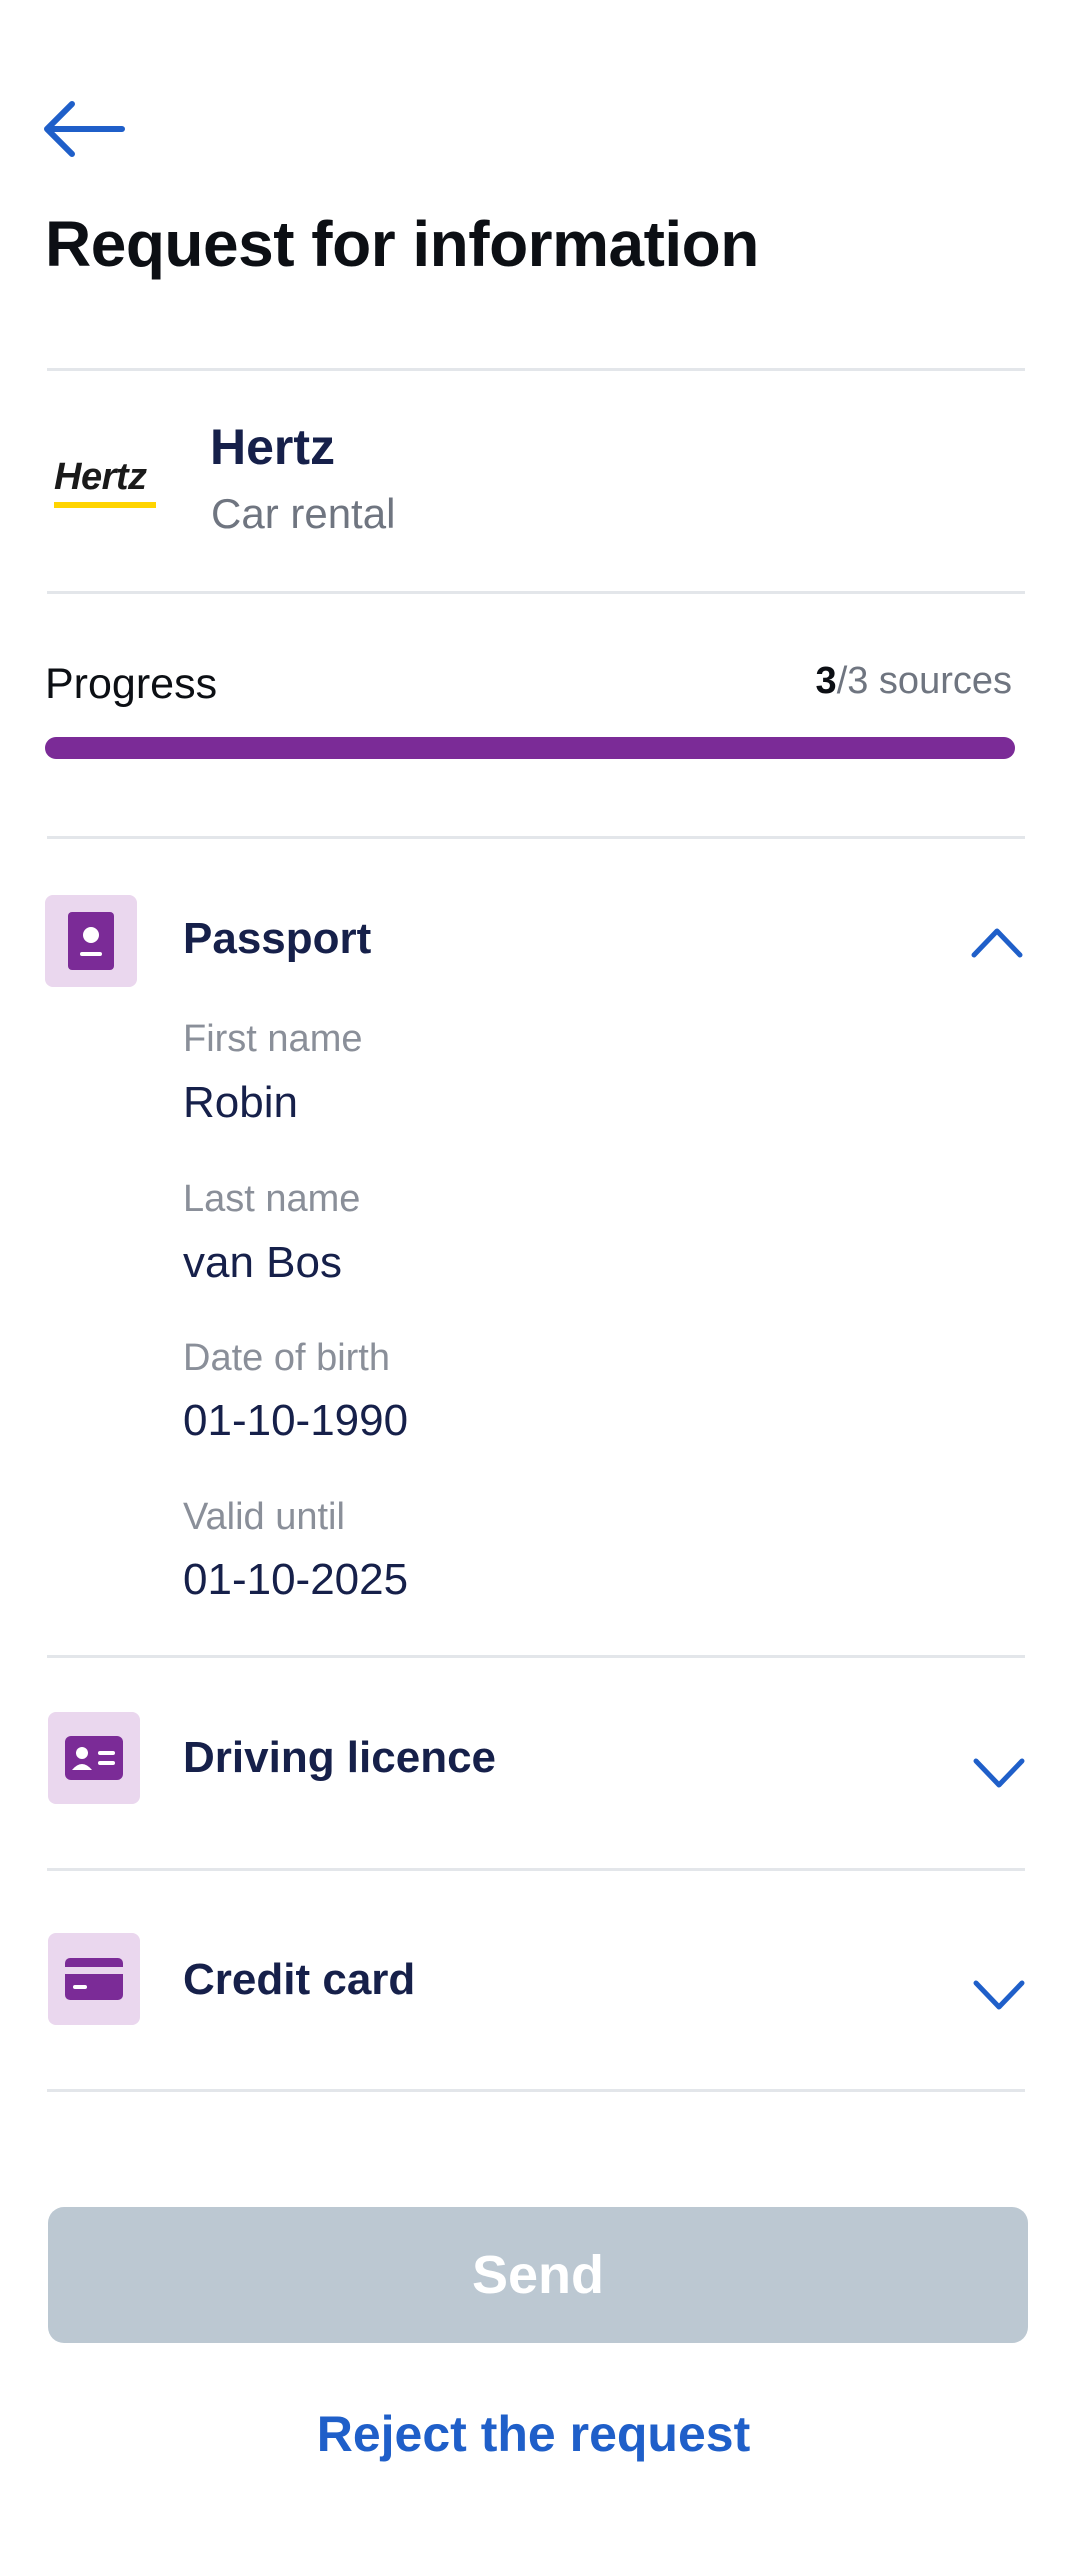 The width and height of the screenshot is (1067, 2560). I want to click on back-button, so click(83, 129).